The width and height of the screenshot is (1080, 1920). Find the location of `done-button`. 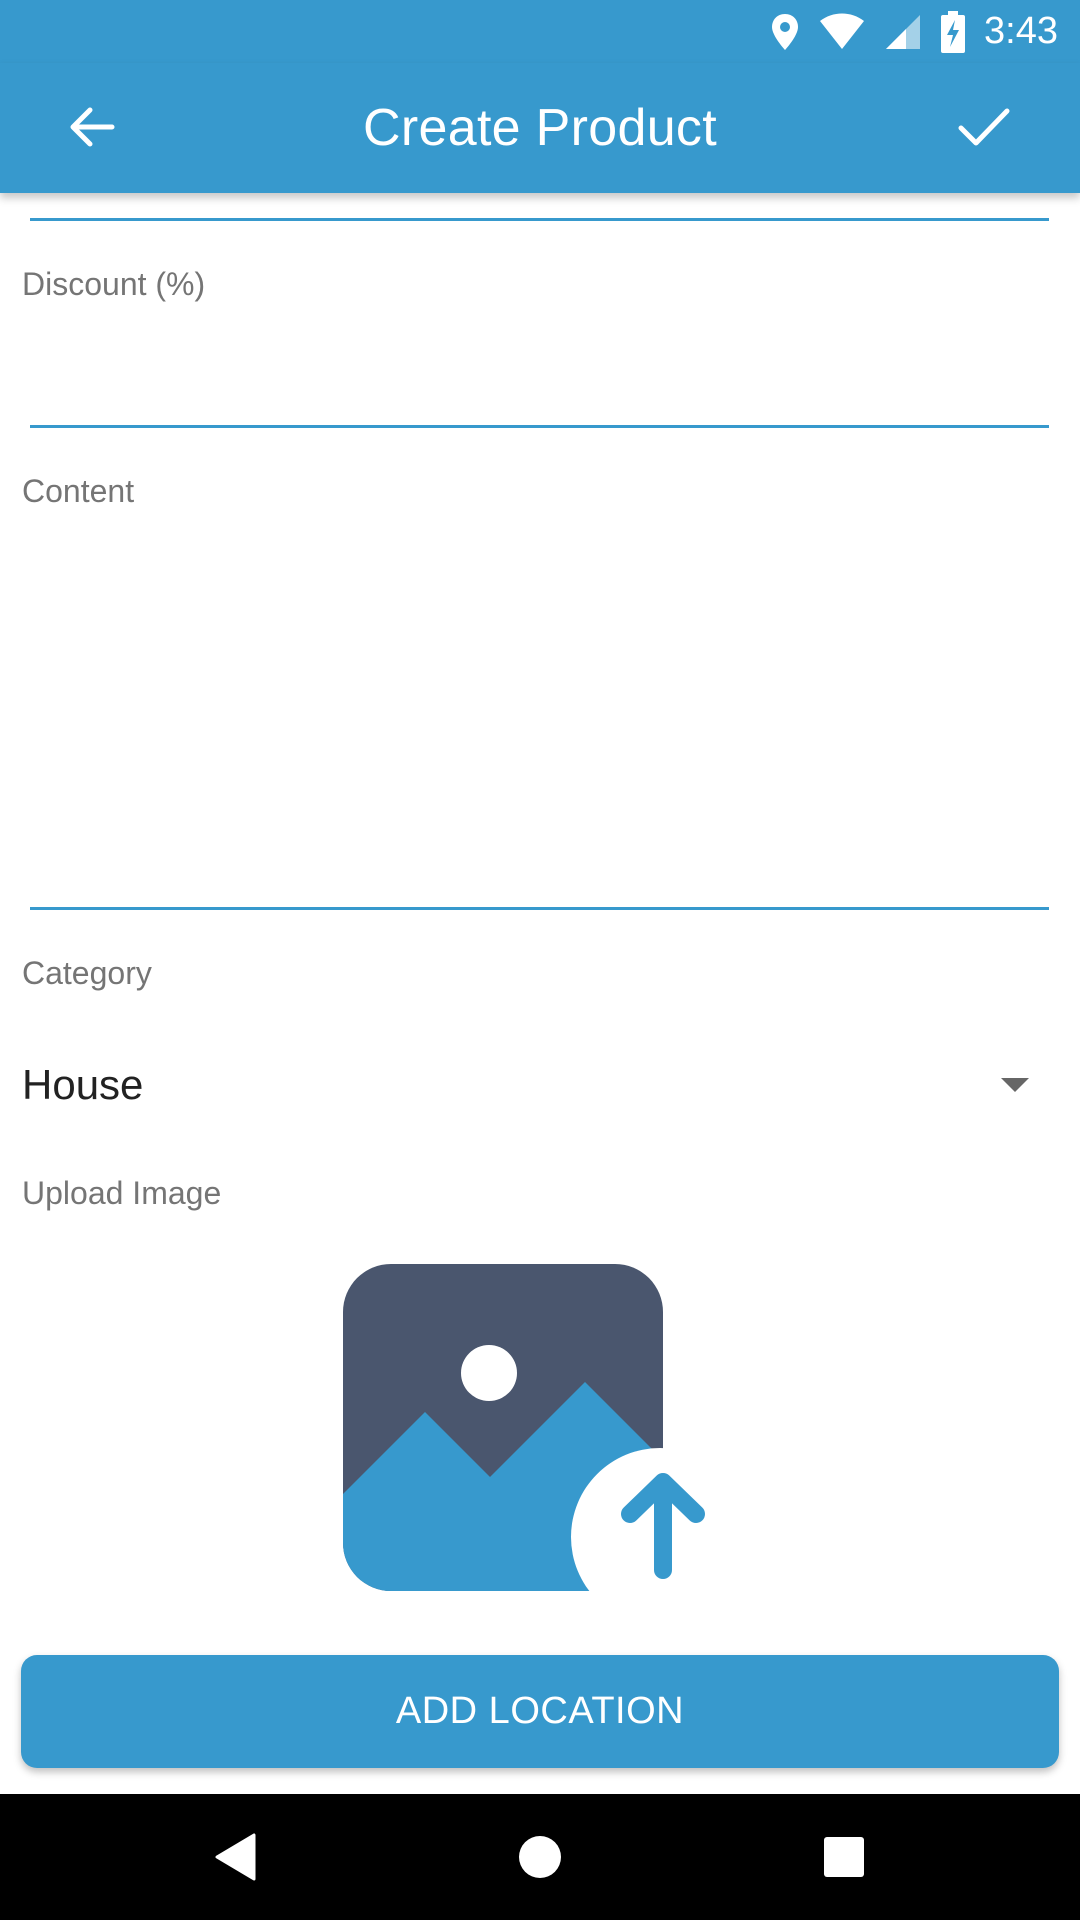

done-button is located at coordinates (984, 127).